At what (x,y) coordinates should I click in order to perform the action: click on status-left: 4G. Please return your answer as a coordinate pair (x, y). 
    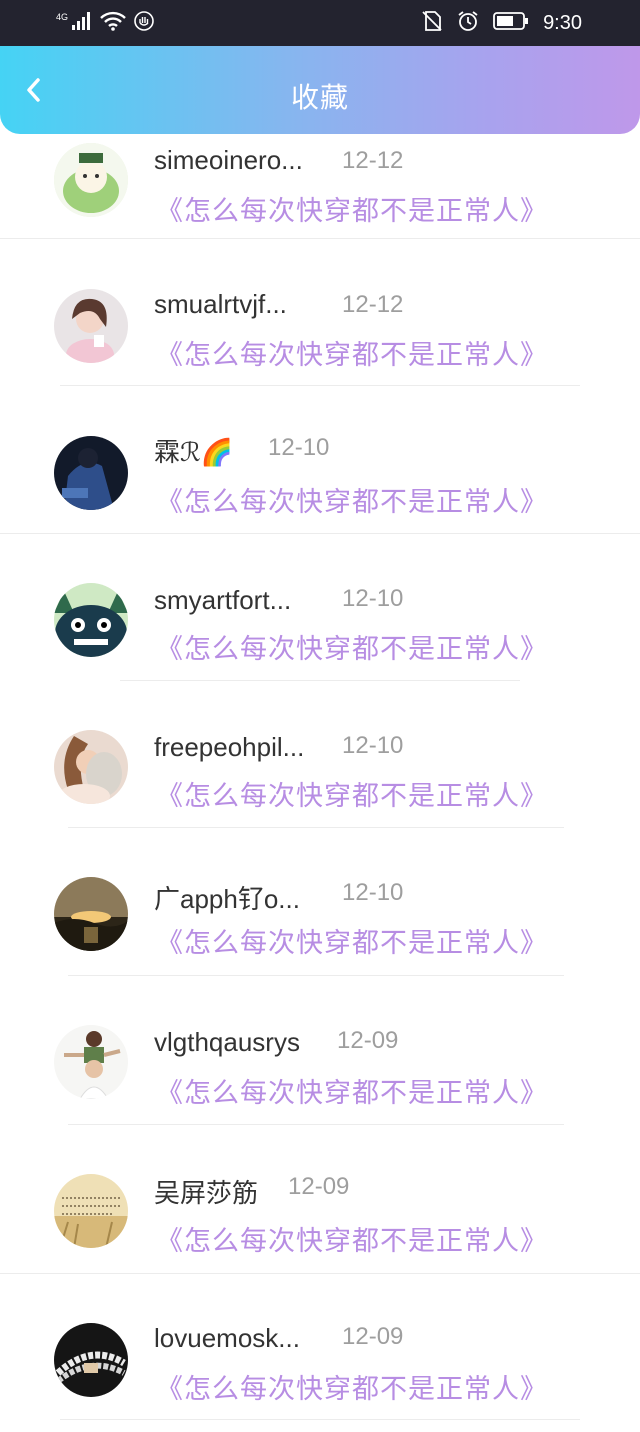
    Looking at the image, I should click on (105, 23).